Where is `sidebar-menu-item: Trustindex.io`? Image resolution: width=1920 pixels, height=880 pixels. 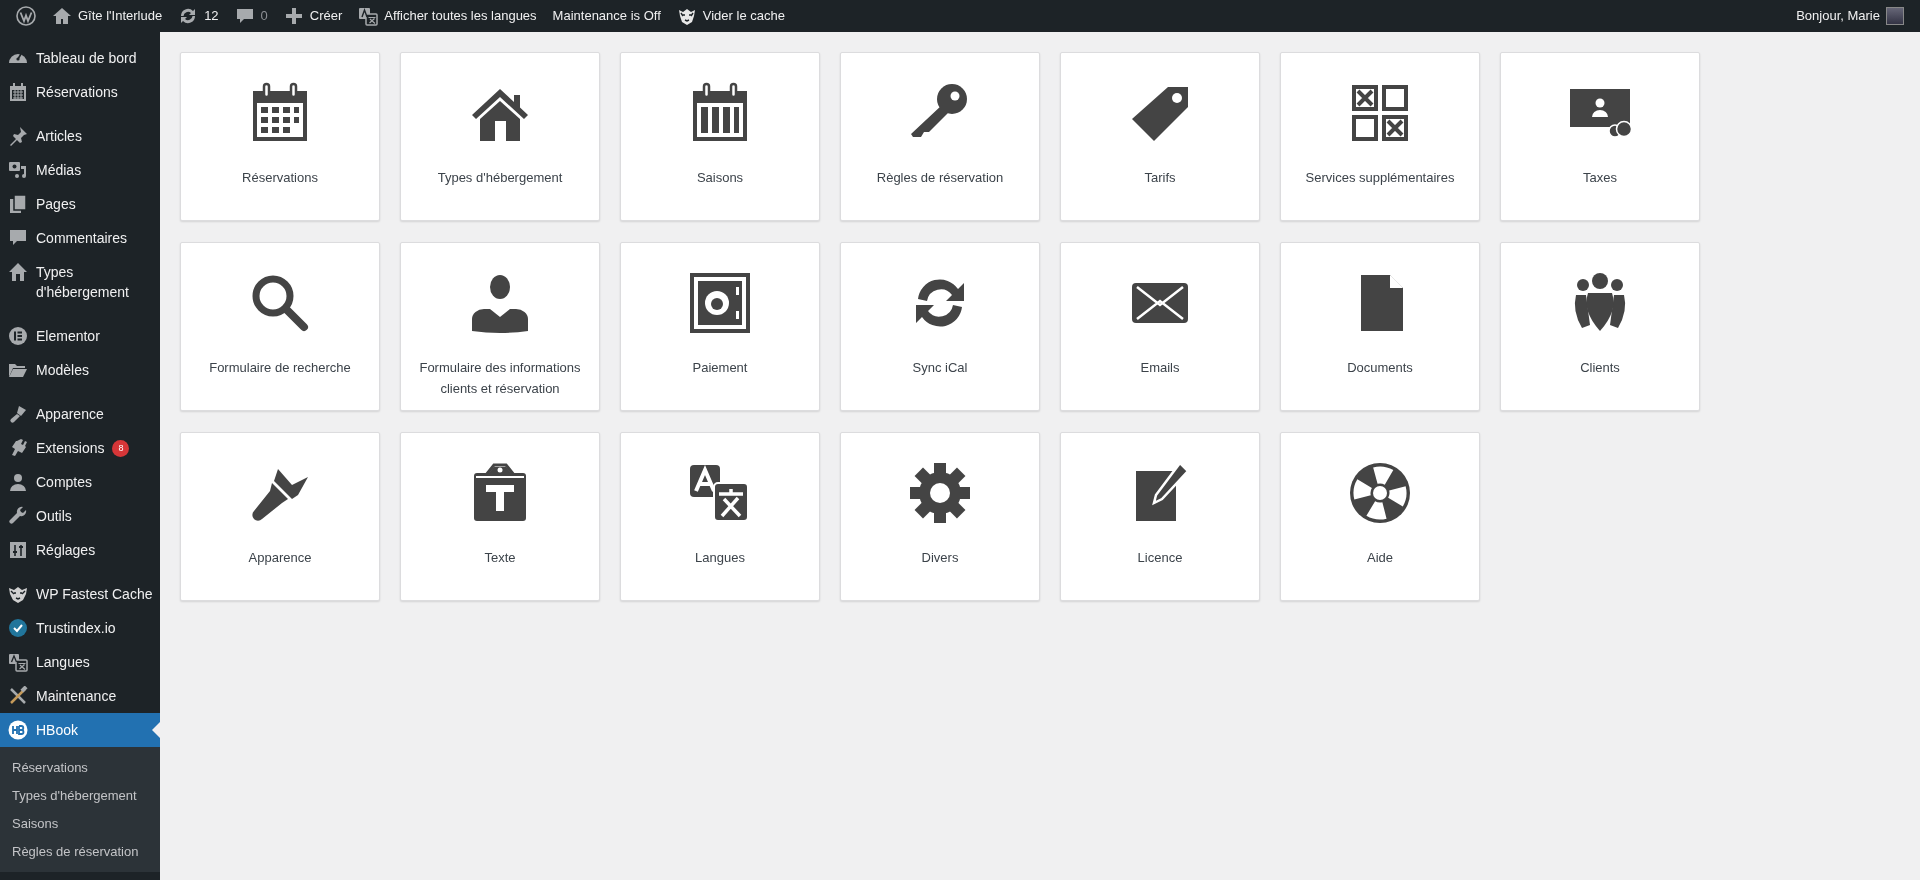 sidebar-menu-item: Trustindex.io is located at coordinates (80, 628).